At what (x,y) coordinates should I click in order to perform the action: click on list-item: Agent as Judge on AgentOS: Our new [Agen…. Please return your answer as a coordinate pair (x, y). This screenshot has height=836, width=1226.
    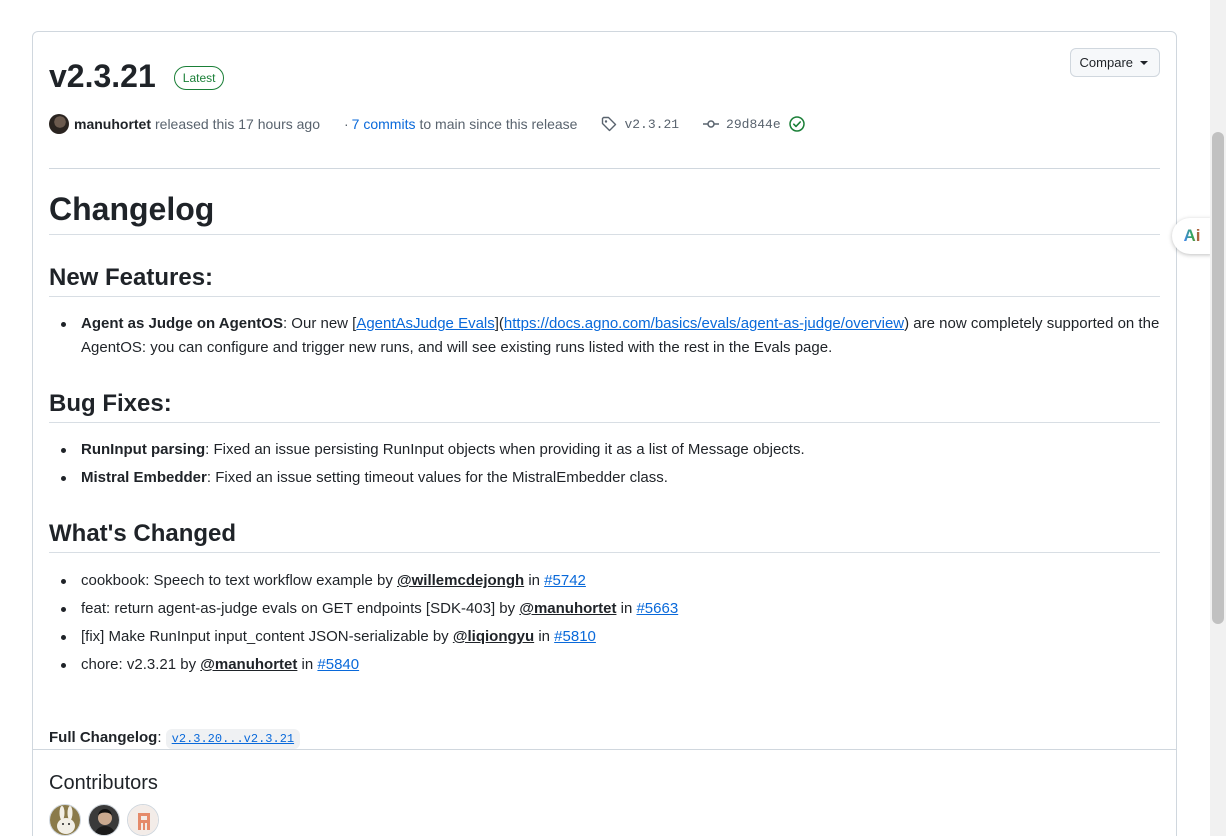
    Looking at the image, I should click on (604, 336).